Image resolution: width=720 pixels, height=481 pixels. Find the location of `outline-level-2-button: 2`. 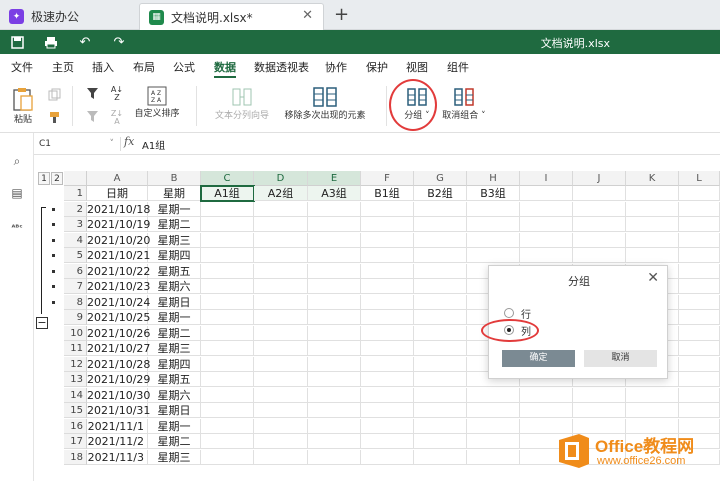

outline-level-2-button: 2 is located at coordinates (57, 178).